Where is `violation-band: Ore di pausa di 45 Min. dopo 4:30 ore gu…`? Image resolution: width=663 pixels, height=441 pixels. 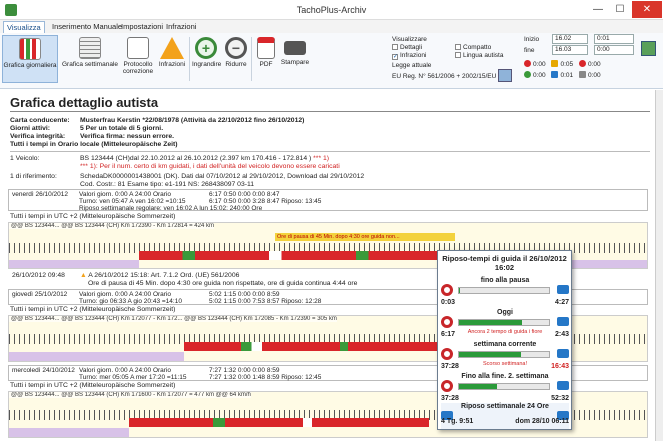
violation-band: Ore di pausa di 45 Min. dopo 4:30 ore gu… is located at coordinates (365, 237).